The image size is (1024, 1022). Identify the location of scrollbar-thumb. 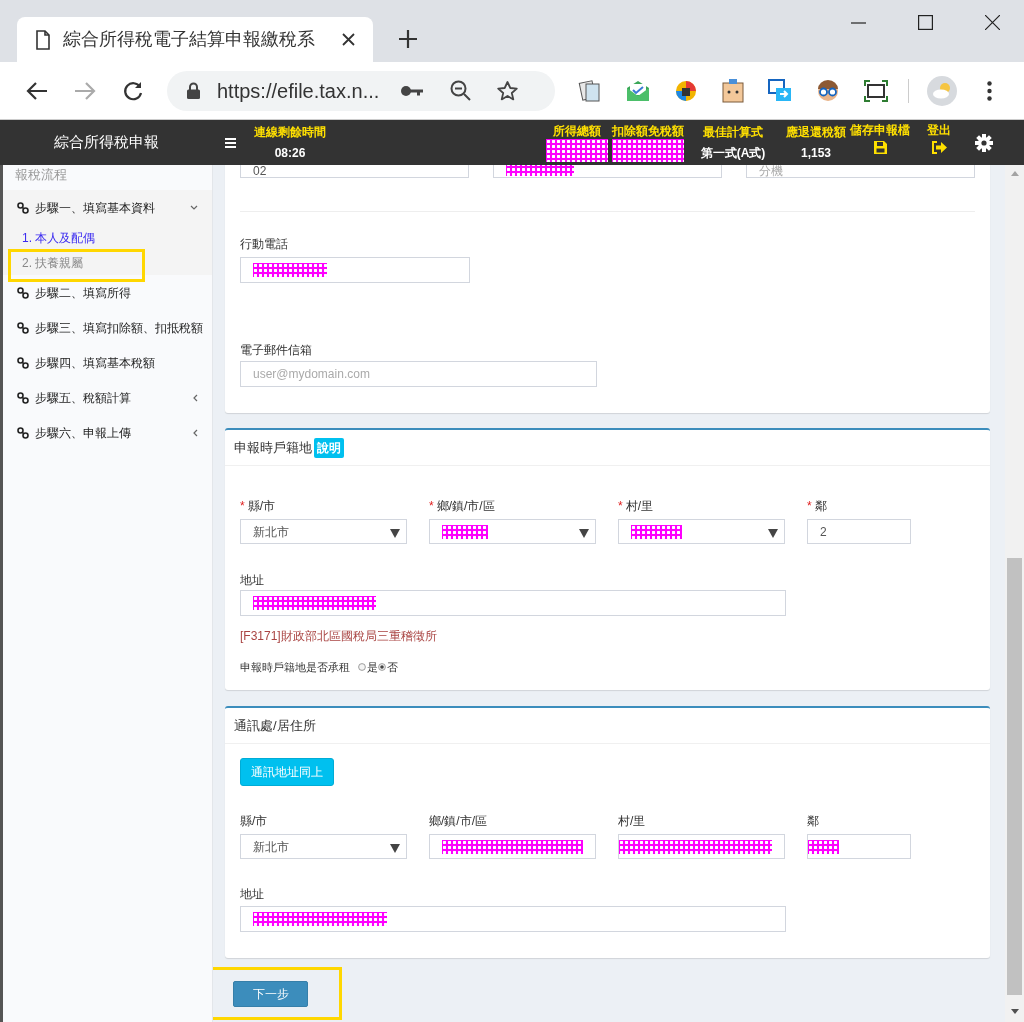
(1014, 776).